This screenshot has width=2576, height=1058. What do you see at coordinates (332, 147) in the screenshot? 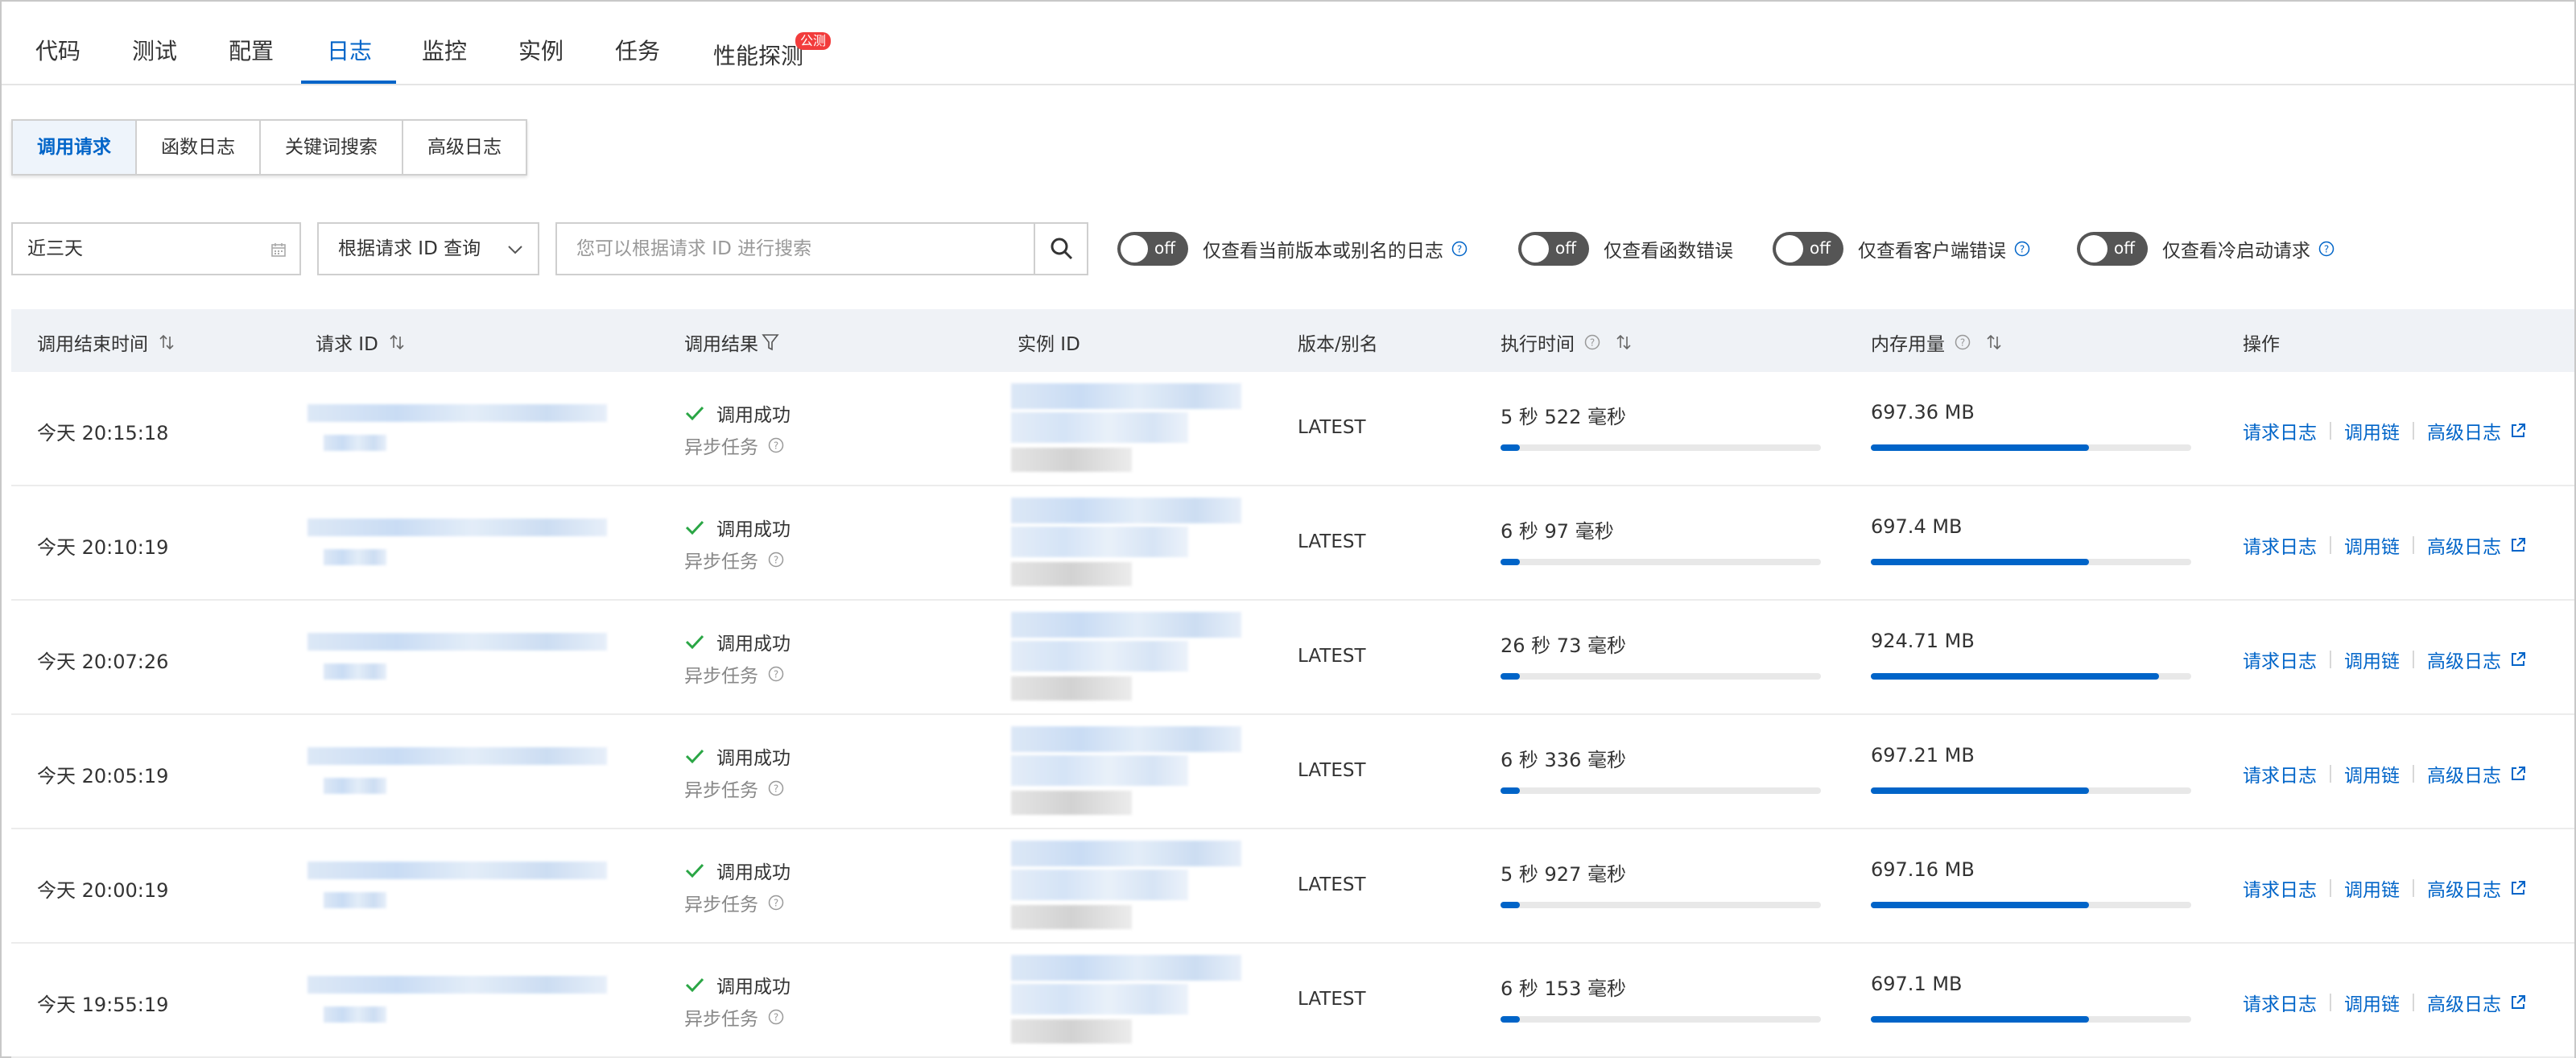
I see `subtab-keyword-search: 关键词搜索` at bounding box center [332, 147].